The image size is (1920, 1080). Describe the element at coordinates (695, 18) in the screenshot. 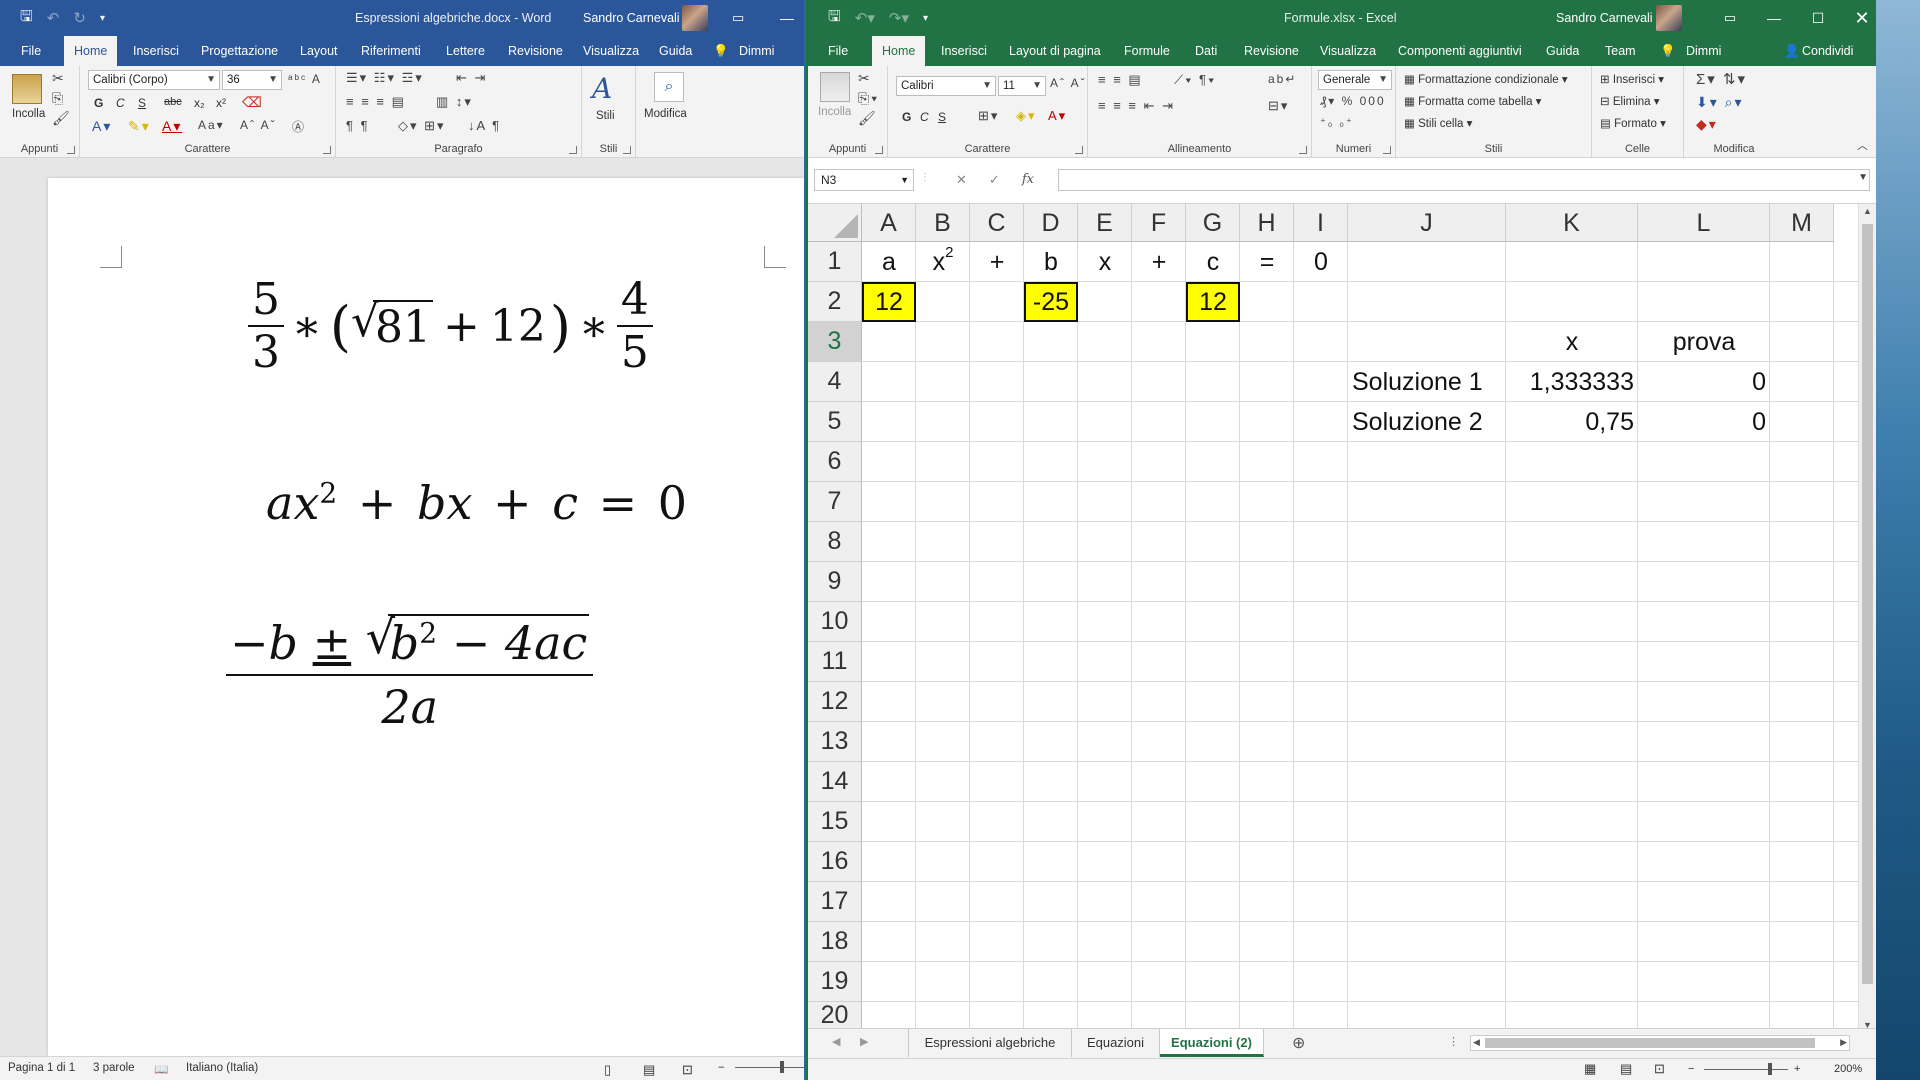

I see `word-user-avatar` at that location.